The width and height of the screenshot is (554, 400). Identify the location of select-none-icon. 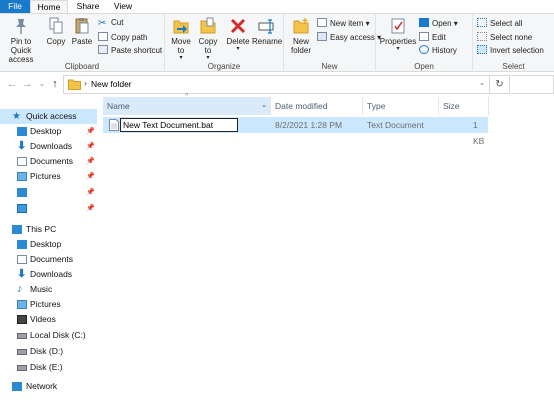
(482, 36).